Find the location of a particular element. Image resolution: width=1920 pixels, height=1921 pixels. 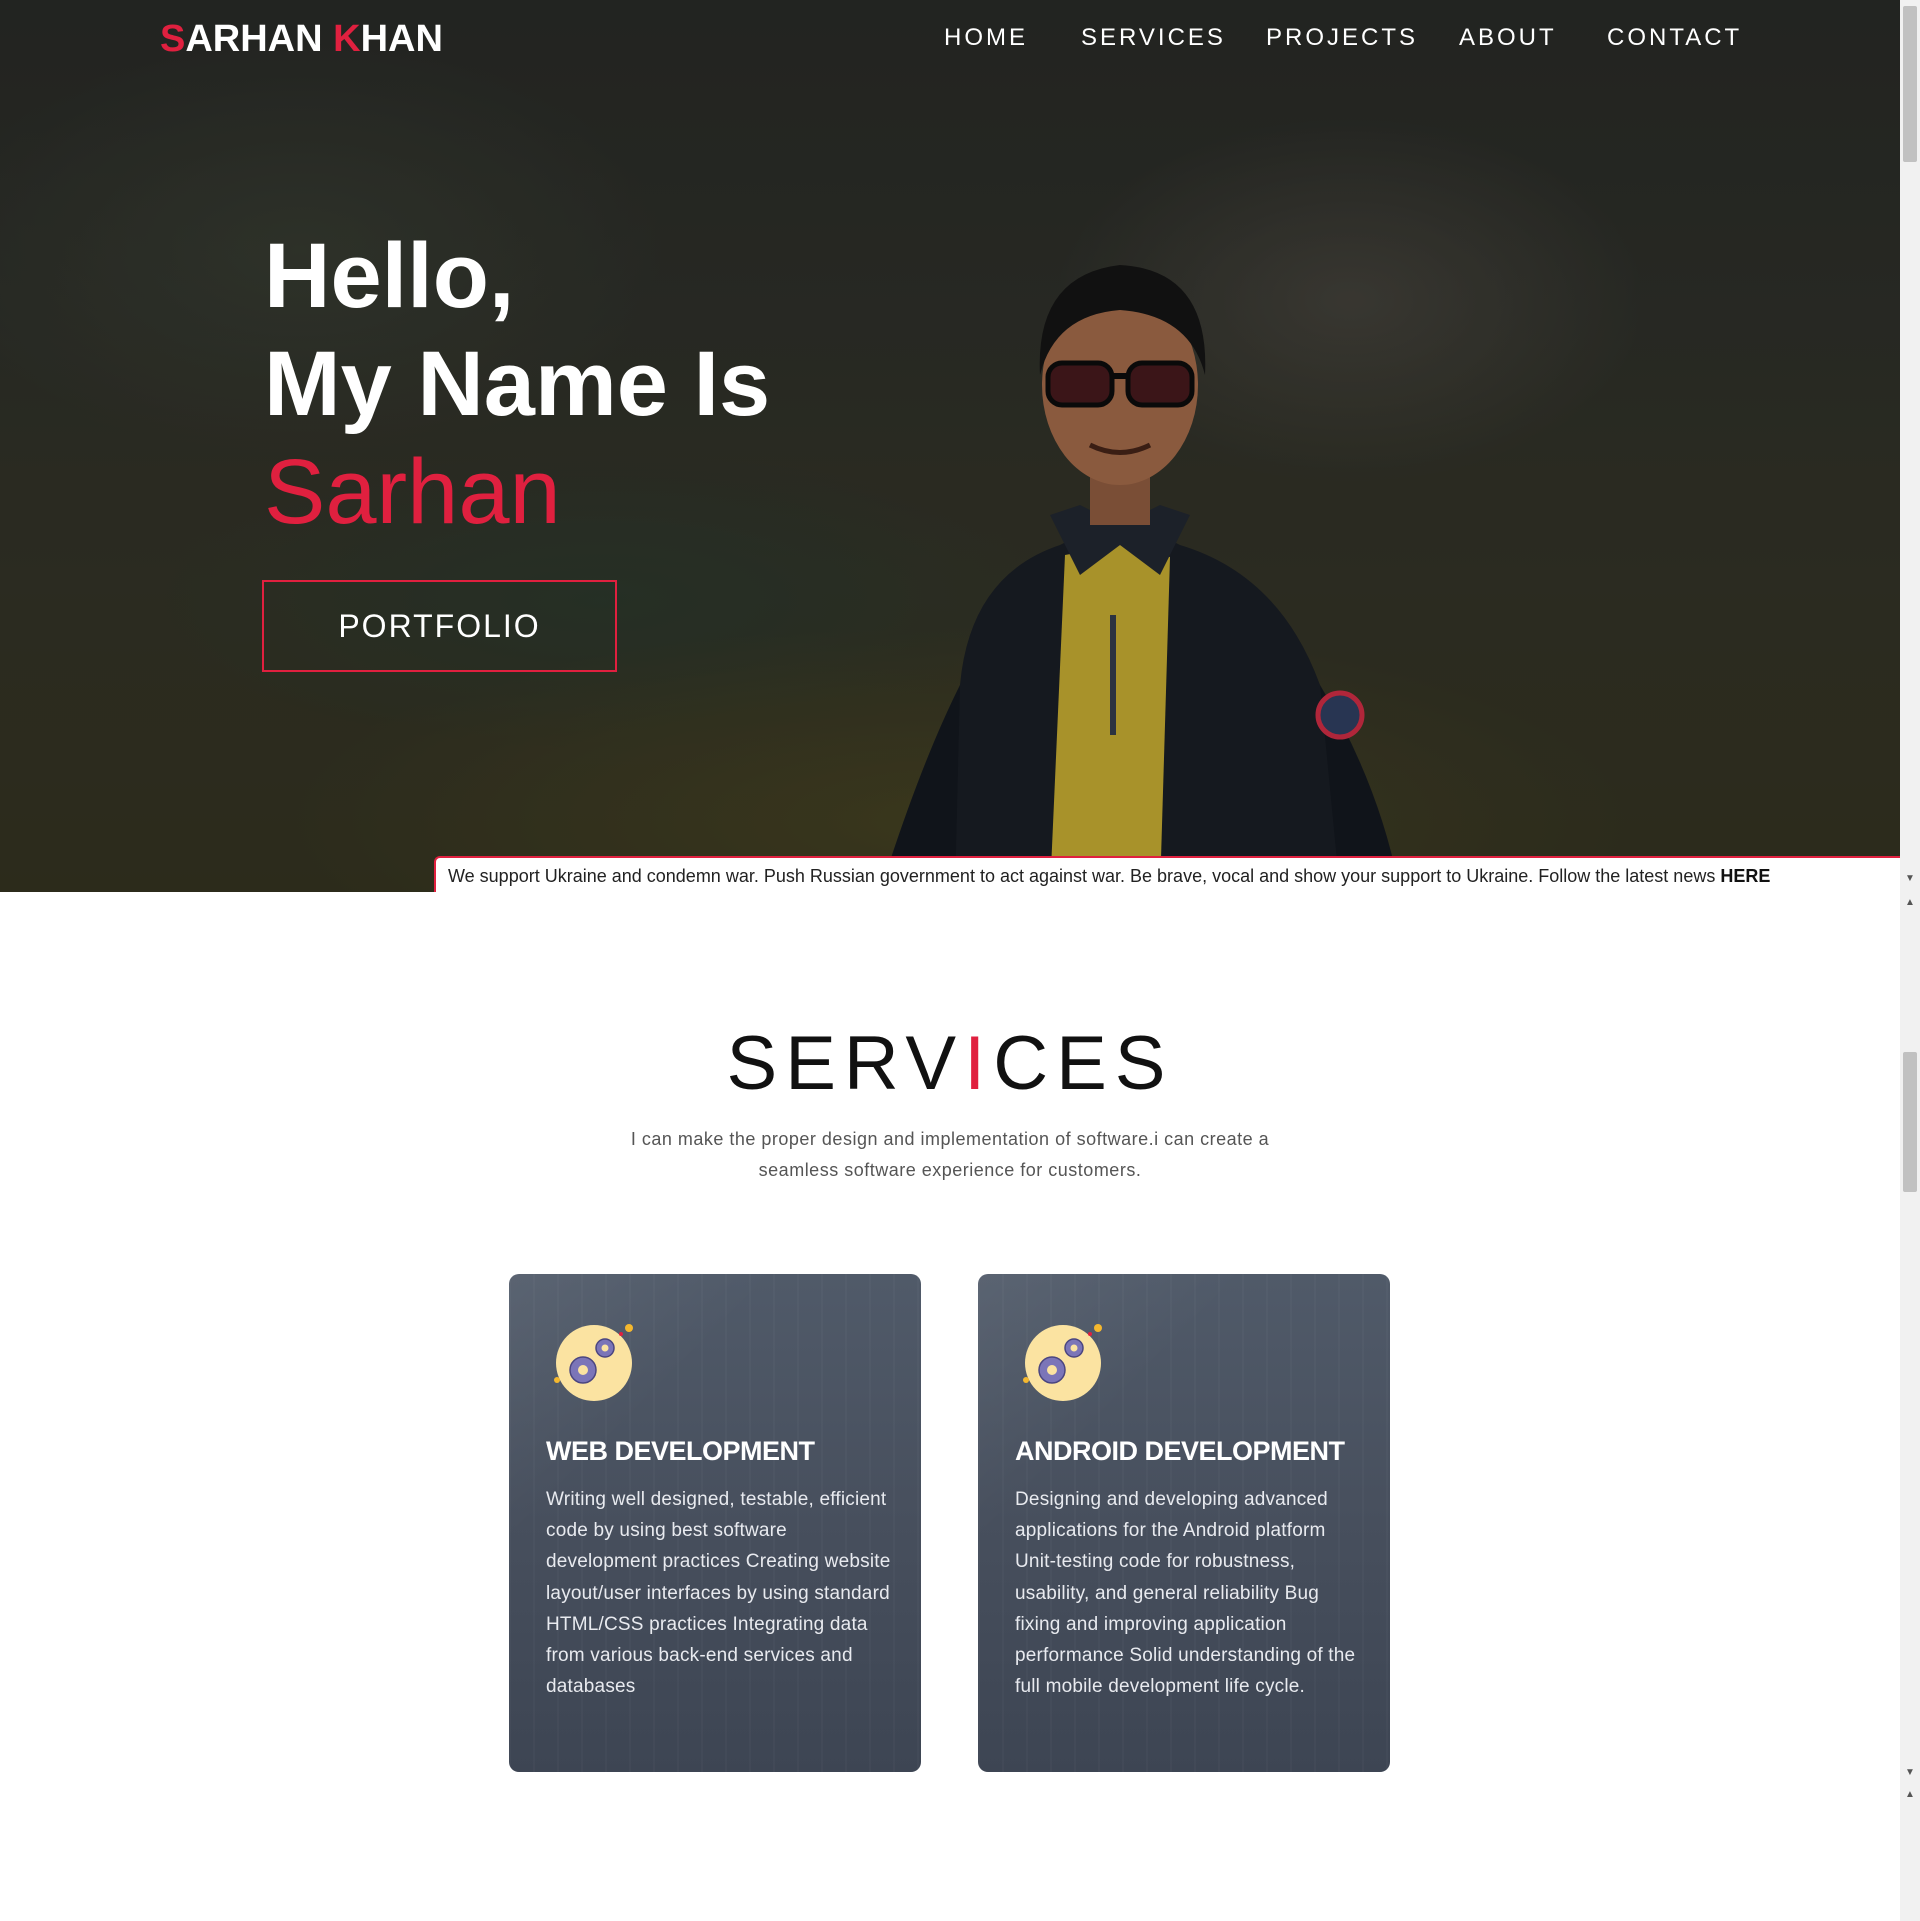

banner-here-link: HERE is located at coordinates (1745, 876).